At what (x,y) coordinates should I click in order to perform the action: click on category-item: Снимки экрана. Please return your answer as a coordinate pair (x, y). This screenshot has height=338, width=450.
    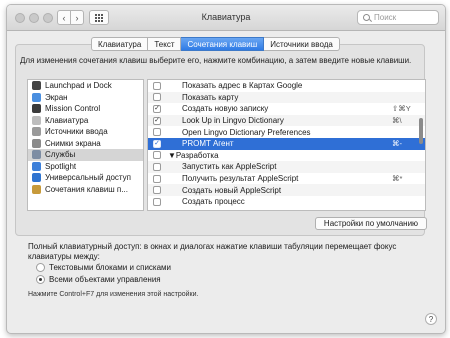
    Looking at the image, I should click on (85, 144).